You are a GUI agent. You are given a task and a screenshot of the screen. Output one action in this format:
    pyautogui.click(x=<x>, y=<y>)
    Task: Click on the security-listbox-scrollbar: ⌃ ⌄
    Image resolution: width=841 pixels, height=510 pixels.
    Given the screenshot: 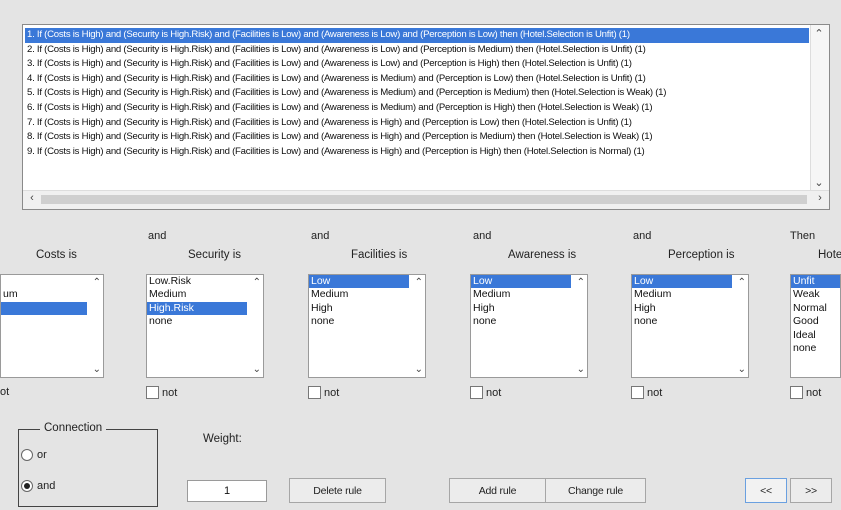 What is the action you would take?
    pyautogui.click(x=255, y=326)
    